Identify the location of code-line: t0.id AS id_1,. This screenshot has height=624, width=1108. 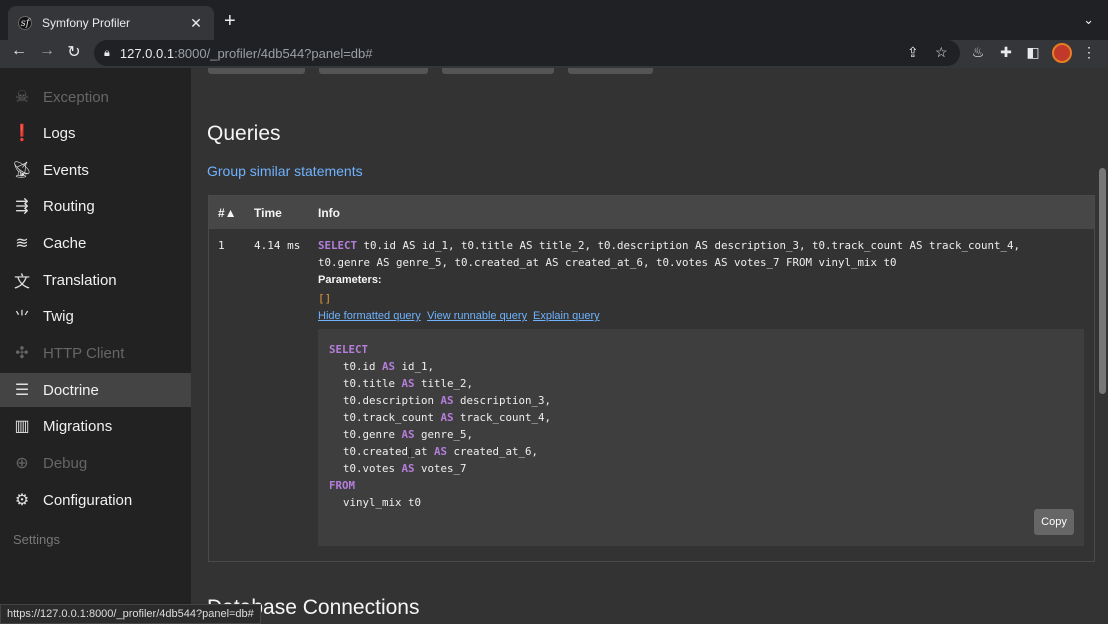
(389, 366).